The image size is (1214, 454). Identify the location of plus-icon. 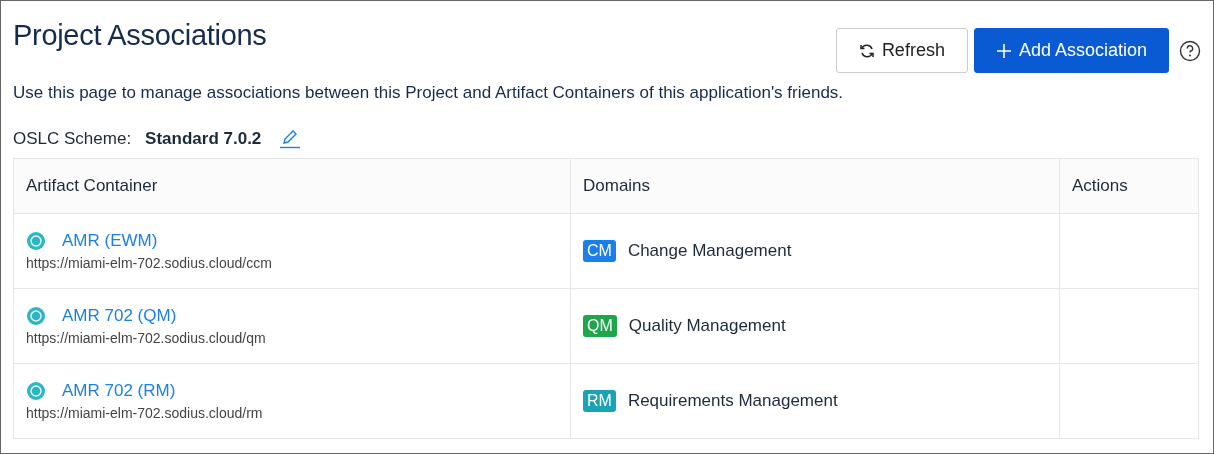
(1003, 50).